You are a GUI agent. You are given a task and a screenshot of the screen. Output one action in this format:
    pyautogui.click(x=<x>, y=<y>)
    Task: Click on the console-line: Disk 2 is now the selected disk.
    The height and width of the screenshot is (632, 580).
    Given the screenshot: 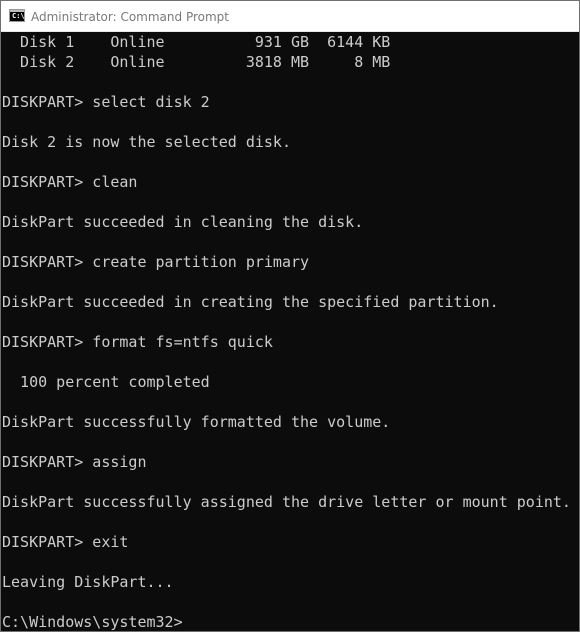 What is the action you would take?
    pyautogui.click(x=146, y=142)
    